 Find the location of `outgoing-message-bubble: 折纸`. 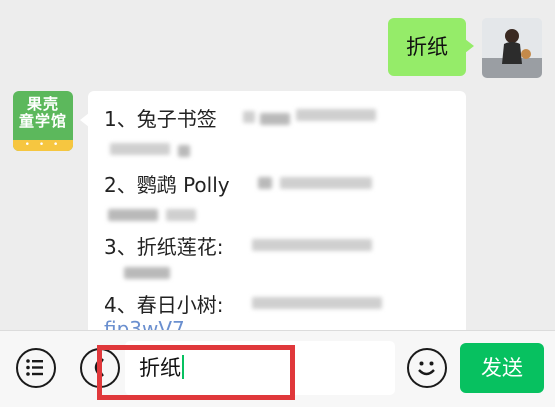

outgoing-message-bubble: 折纸 is located at coordinates (431, 47).